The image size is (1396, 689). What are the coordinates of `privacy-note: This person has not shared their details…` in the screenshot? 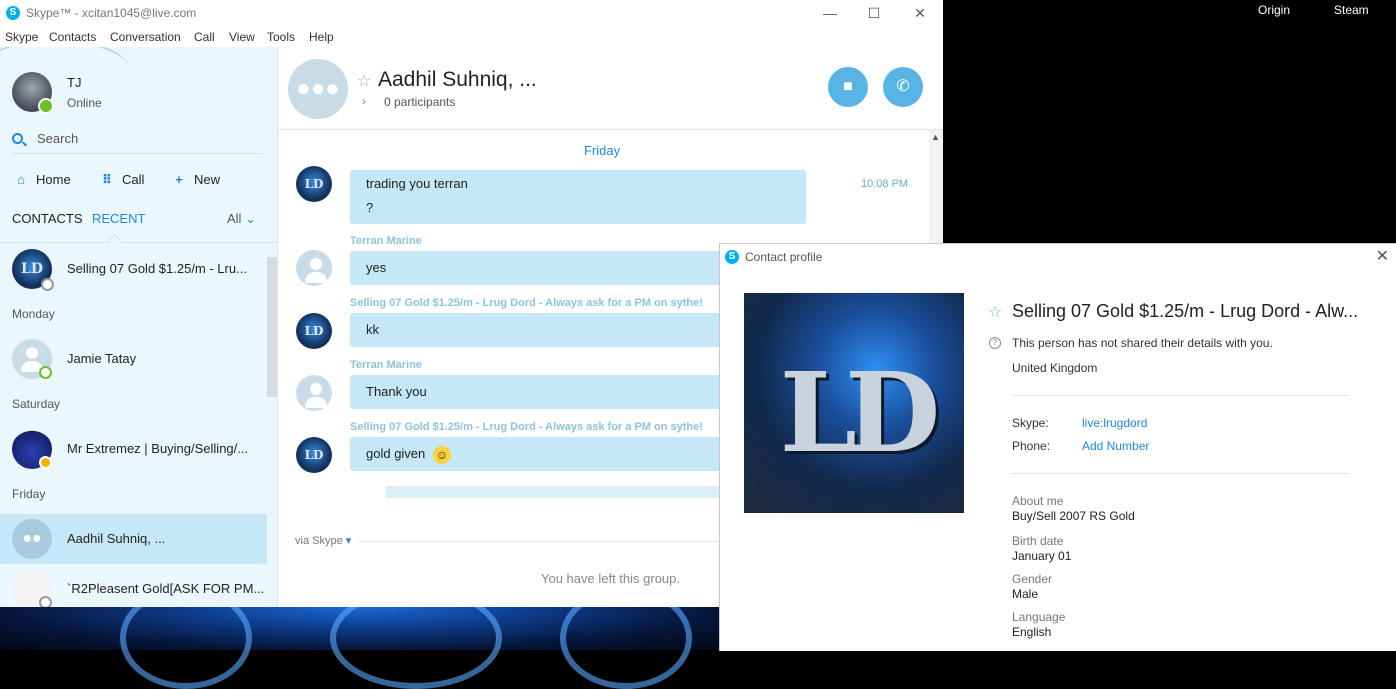 It's located at (1142, 343).